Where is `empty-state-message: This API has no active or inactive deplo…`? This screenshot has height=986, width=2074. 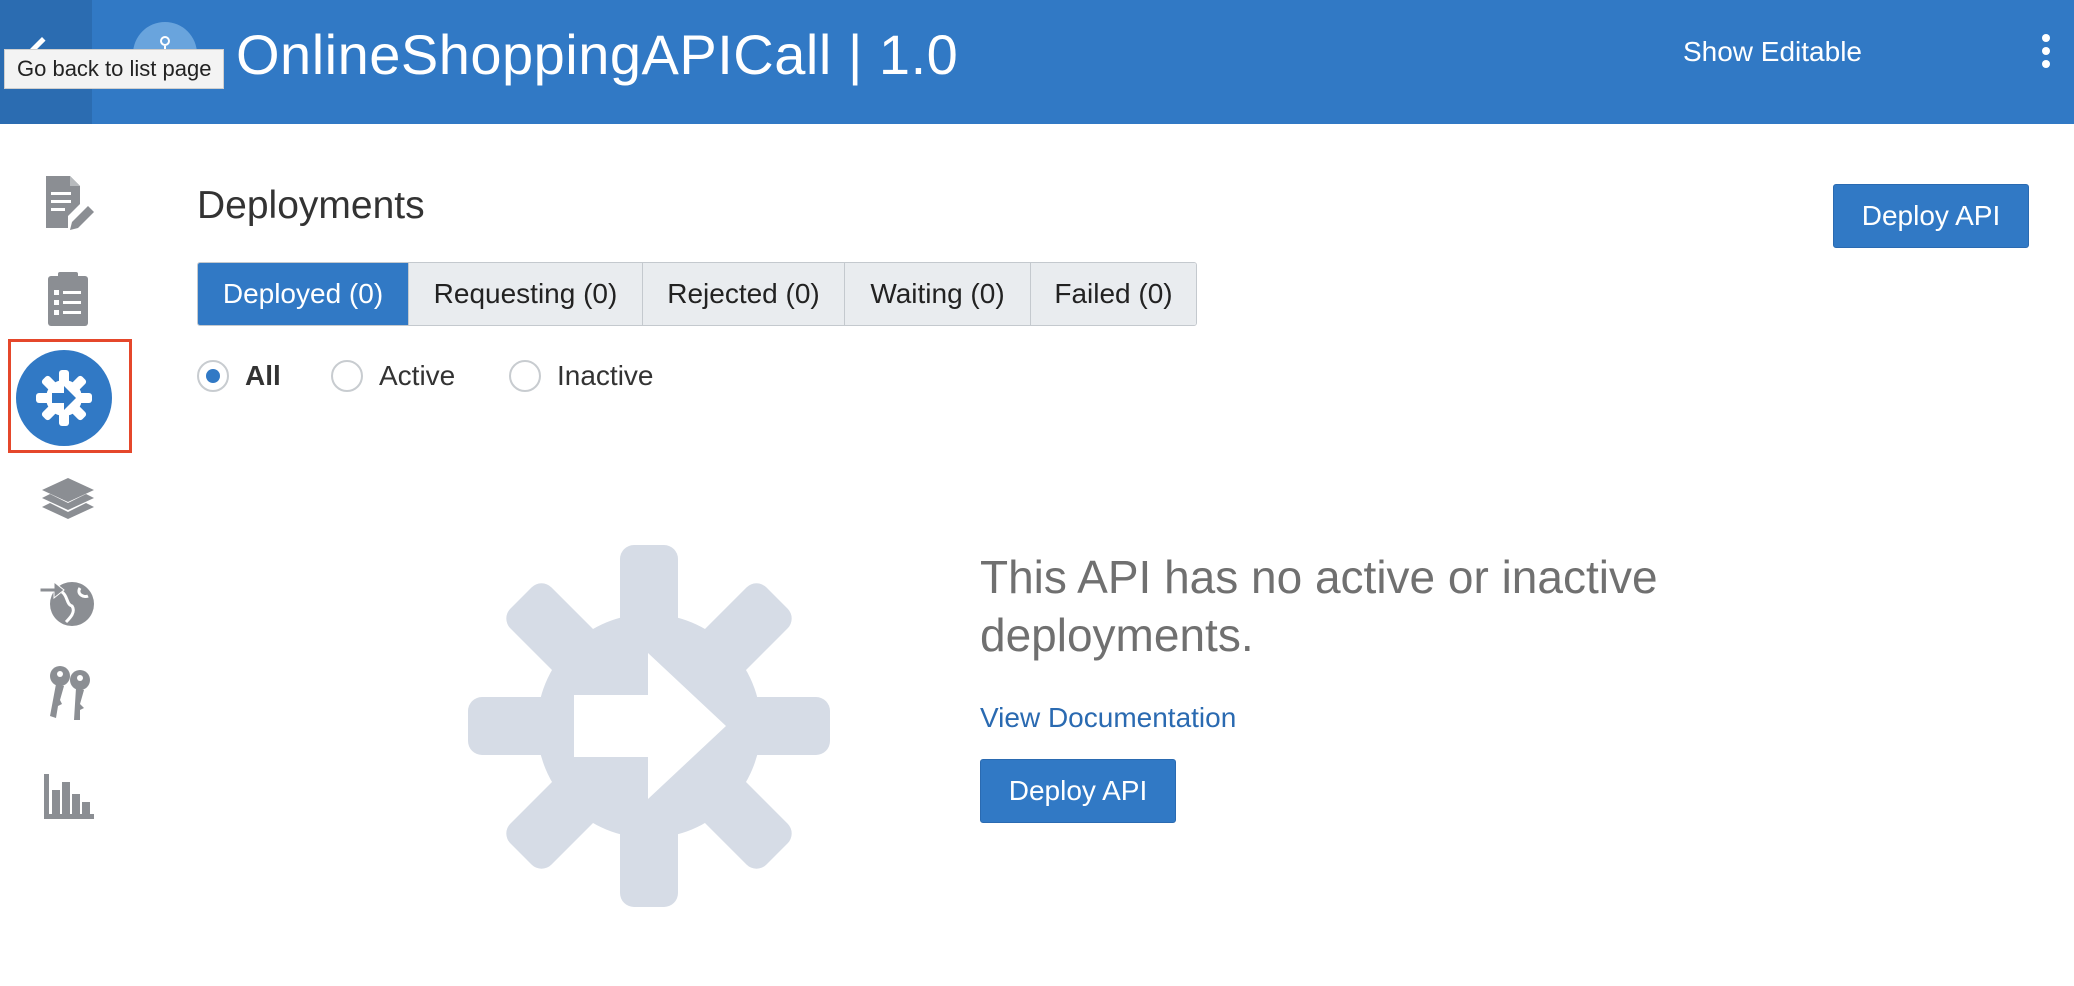
empty-state-message: This API has no active or inactive deplo… is located at coordinates (1319, 606).